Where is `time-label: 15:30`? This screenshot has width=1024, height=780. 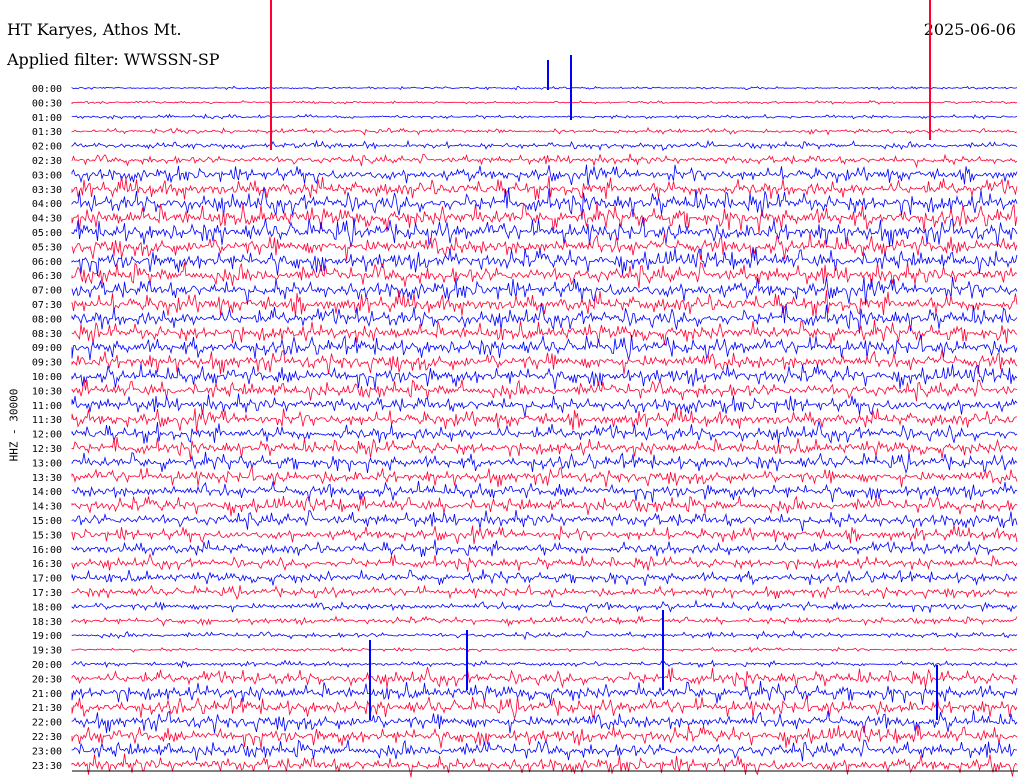 time-label: 15:30 is located at coordinates (47, 535).